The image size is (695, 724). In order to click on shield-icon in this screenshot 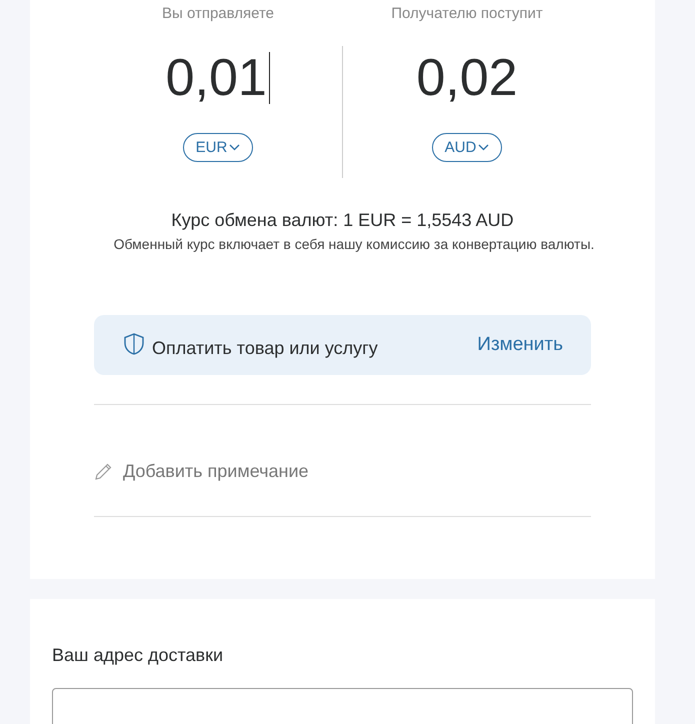, I will do `click(134, 344)`.